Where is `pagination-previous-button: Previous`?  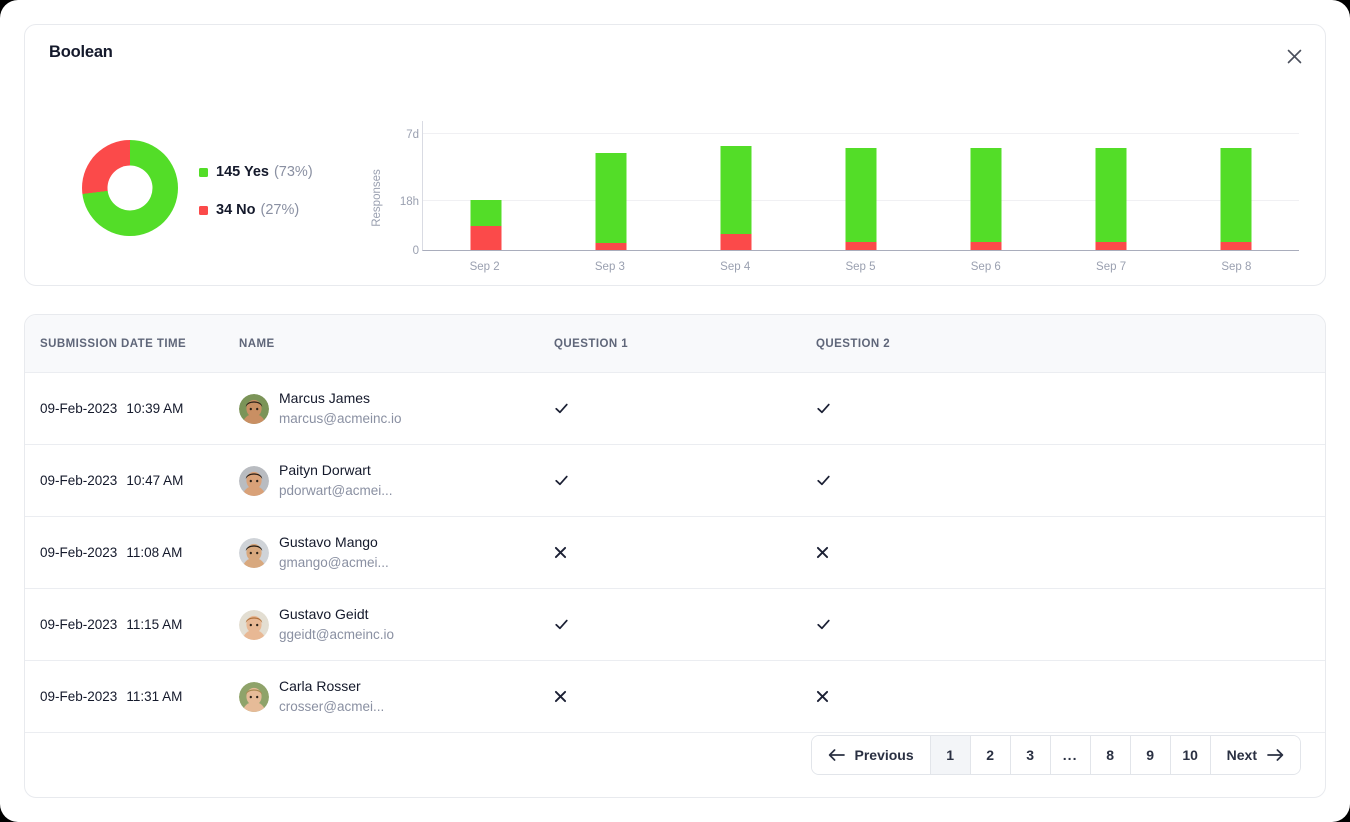 pagination-previous-button: Previous is located at coordinates (871, 755).